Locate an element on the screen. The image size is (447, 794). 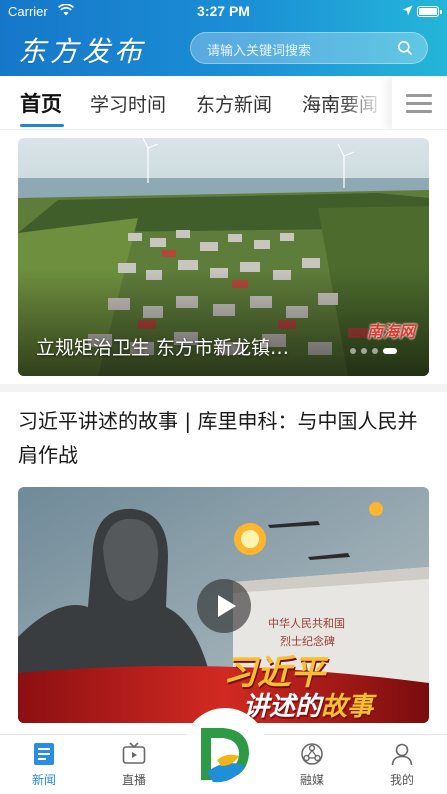
status-bar: Carrier 3:27 PM is located at coordinates (223, 11).